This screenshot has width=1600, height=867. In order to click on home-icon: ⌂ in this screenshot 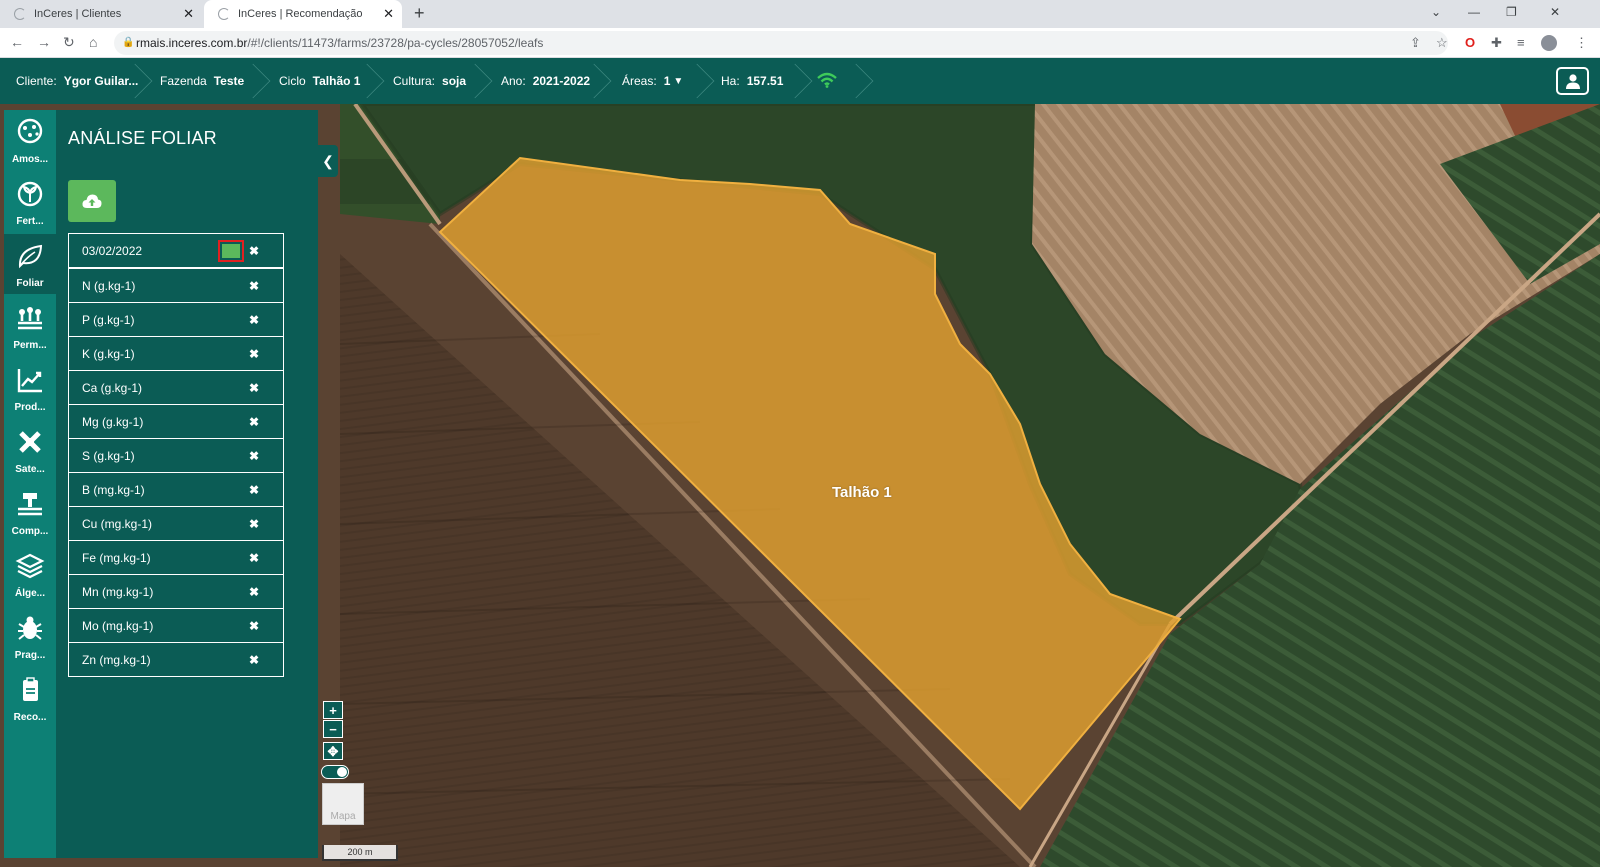, I will do `click(93, 42)`.